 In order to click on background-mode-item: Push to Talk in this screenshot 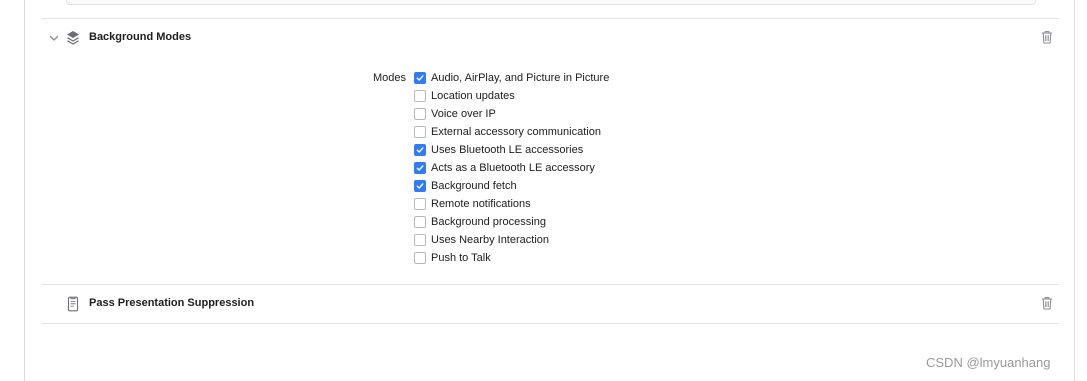, I will do `click(511, 258)`.